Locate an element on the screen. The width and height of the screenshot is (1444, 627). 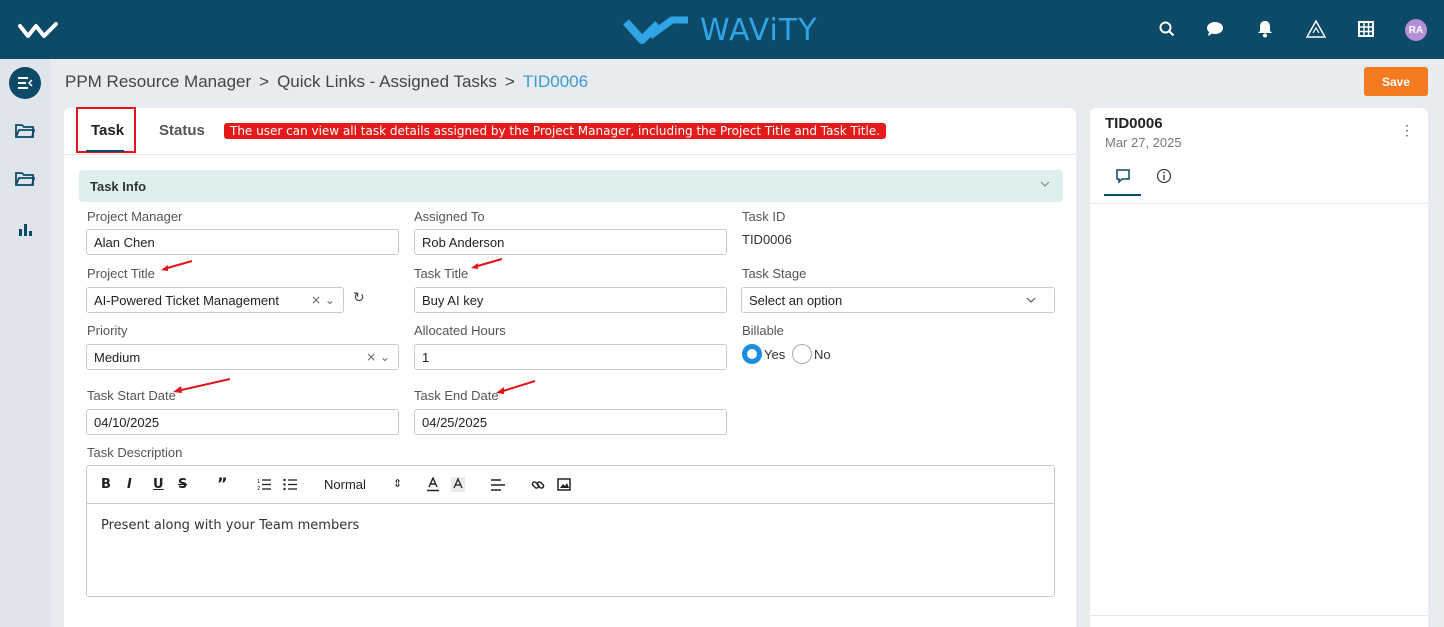
billable-no-radio: No is located at coordinates (811, 354).